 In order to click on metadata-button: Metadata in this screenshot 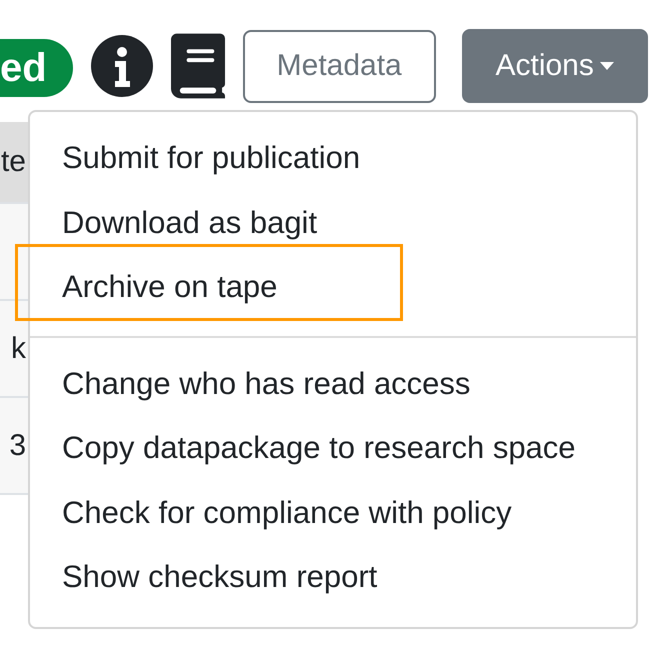, I will do `click(339, 66)`.